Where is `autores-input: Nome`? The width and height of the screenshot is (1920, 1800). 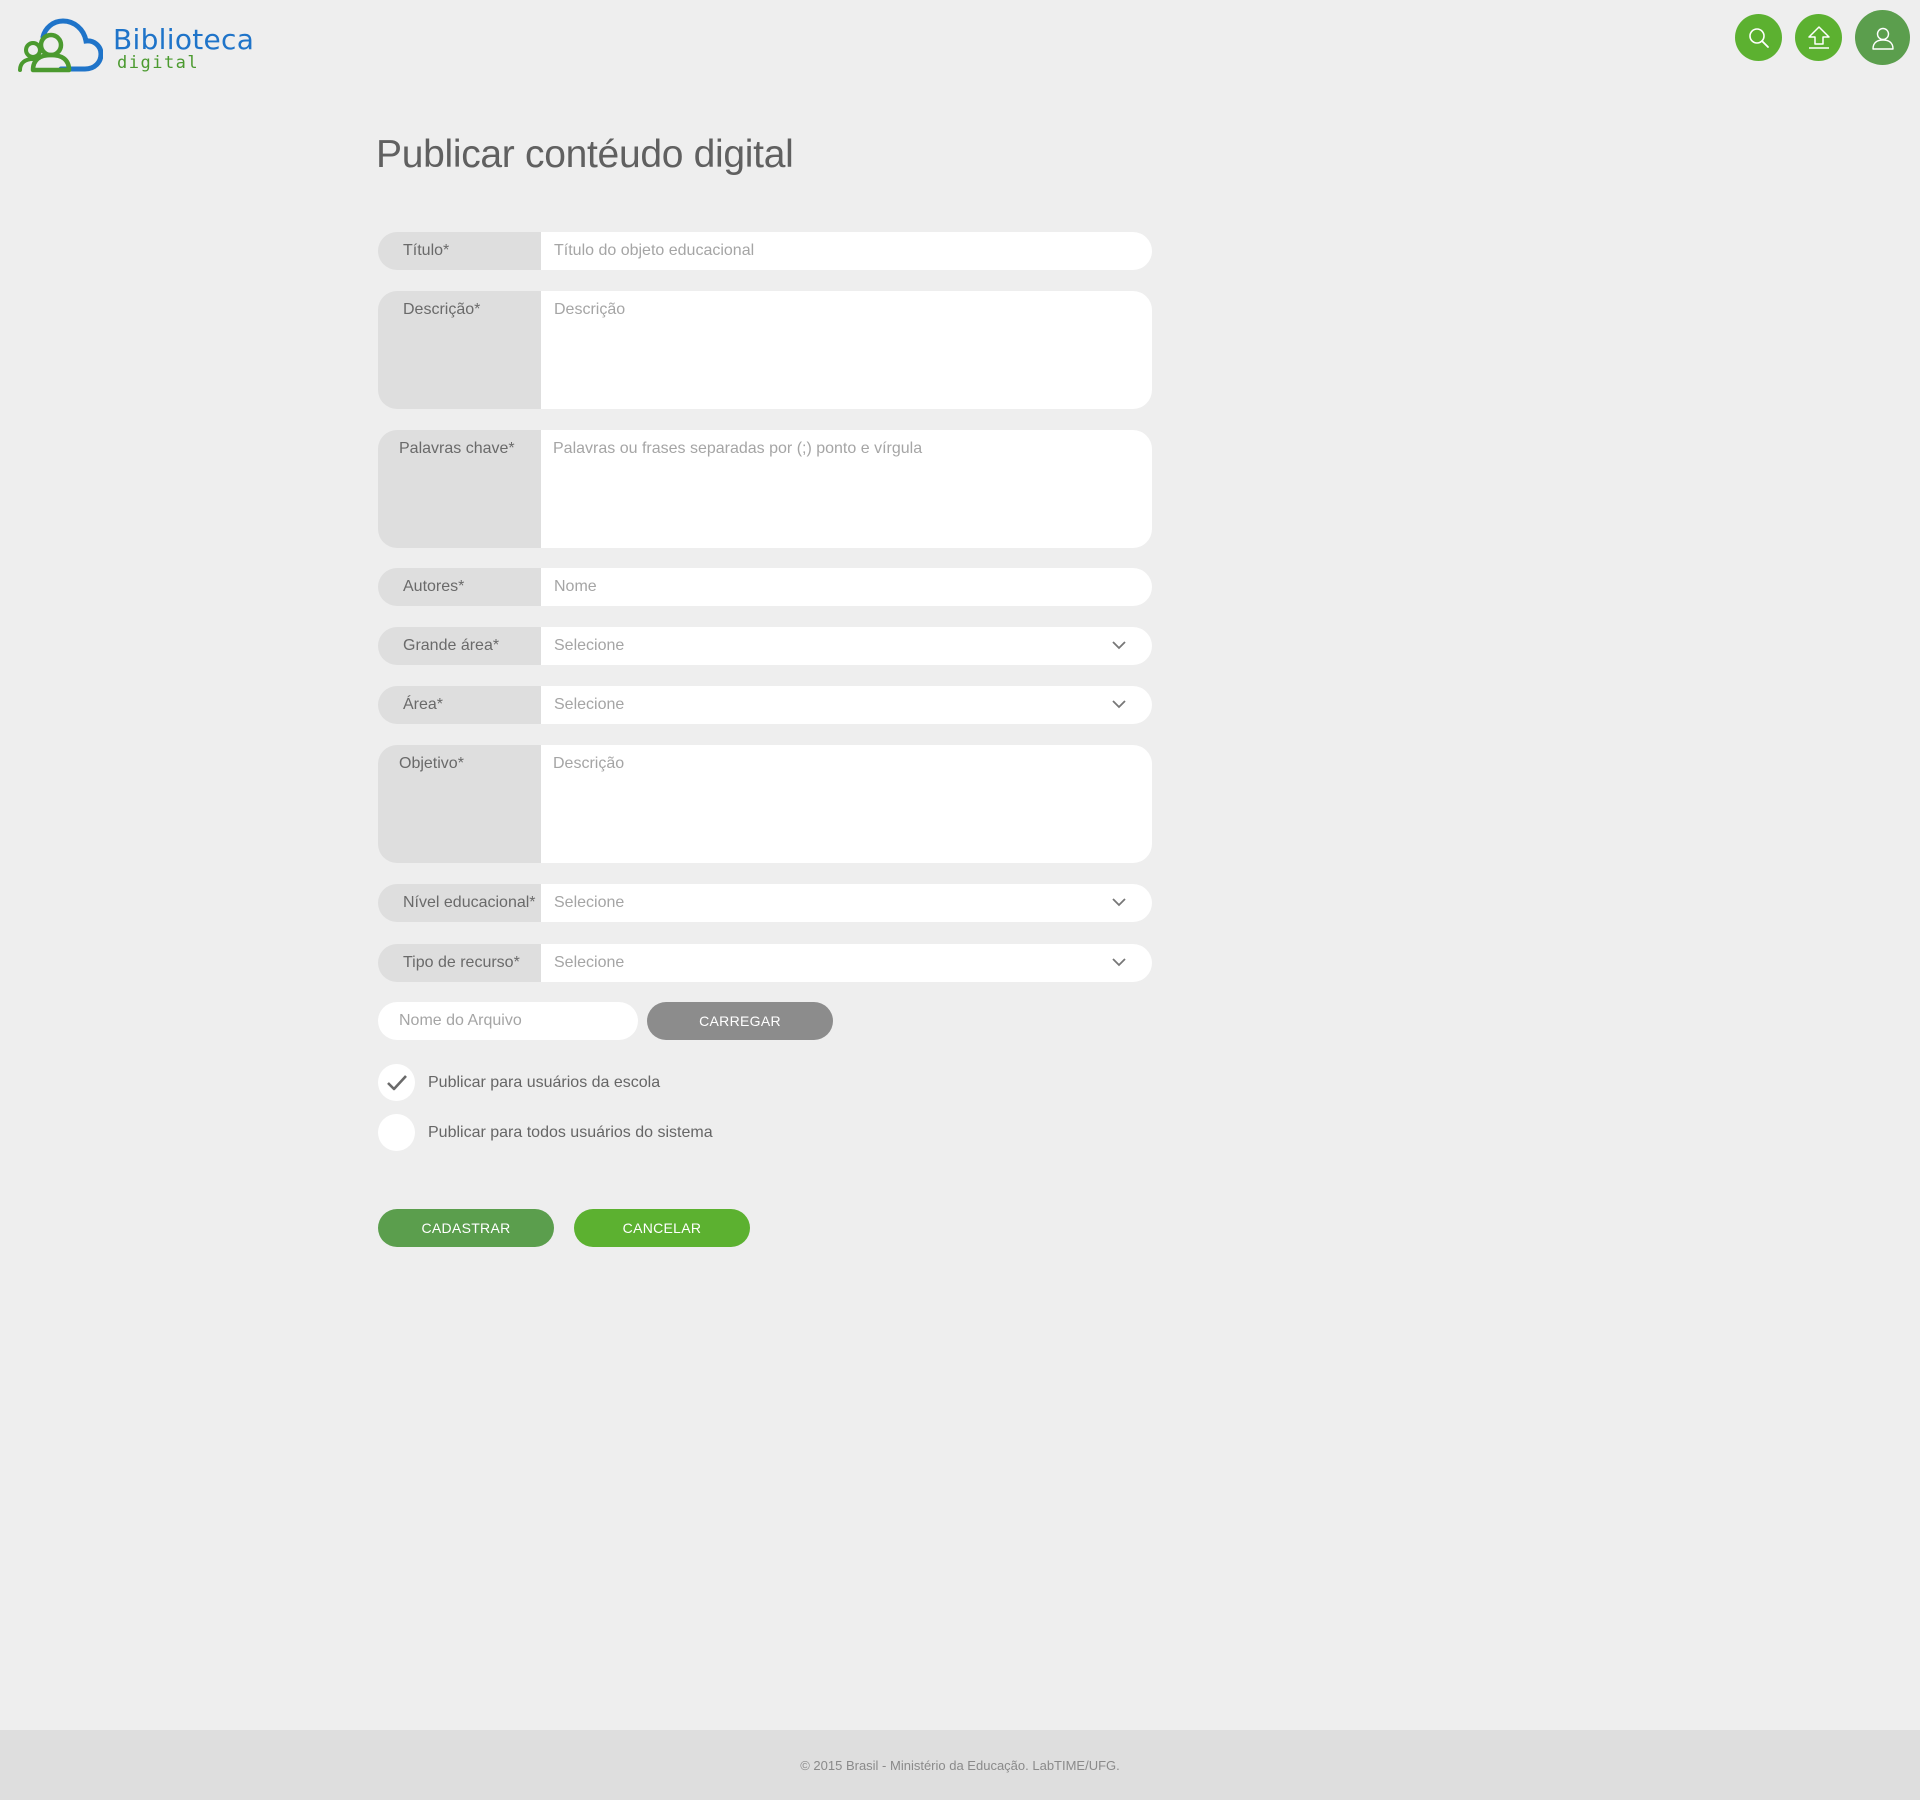 autores-input: Nome is located at coordinates (846, 587).